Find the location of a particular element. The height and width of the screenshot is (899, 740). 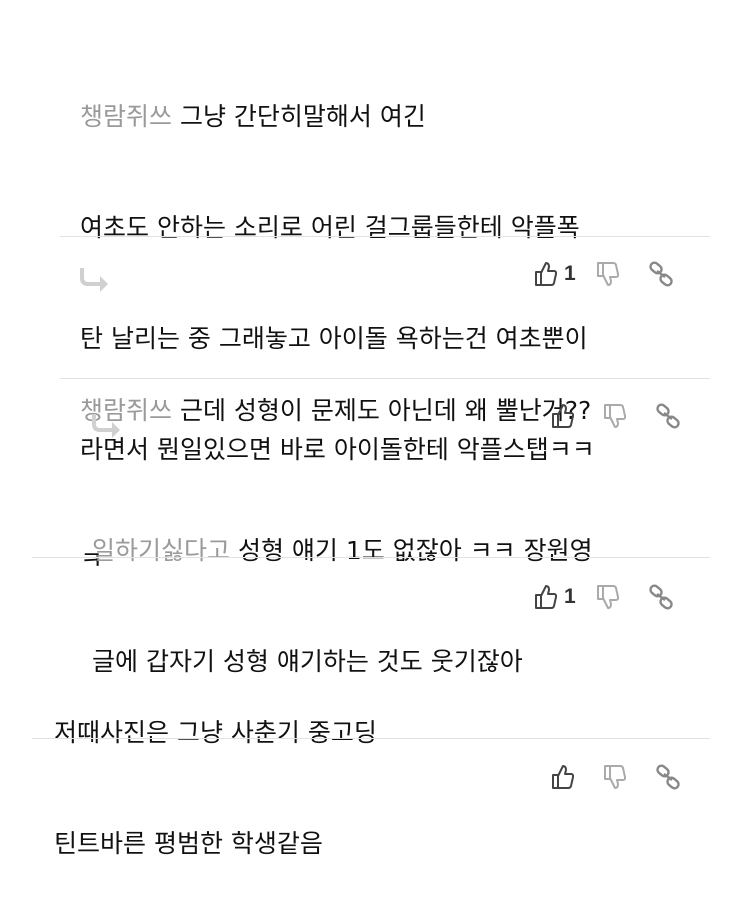

comment-3-line-1: 일하기싫다고 성형 얘기 1도 없잖아 ㅋㅋ 장원영 is located at coordinates (342, 550).